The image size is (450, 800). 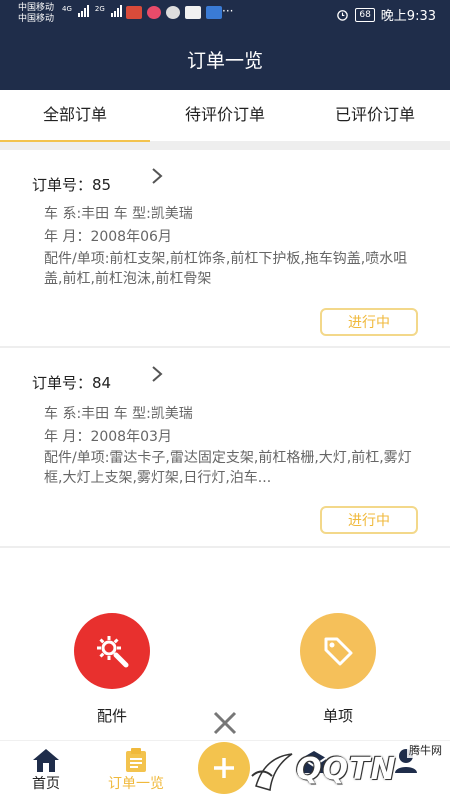 What do you see at coordinates (365, 14) in the screenshot?
I see `battery-icon: 68` at bounding box center [365, 14].